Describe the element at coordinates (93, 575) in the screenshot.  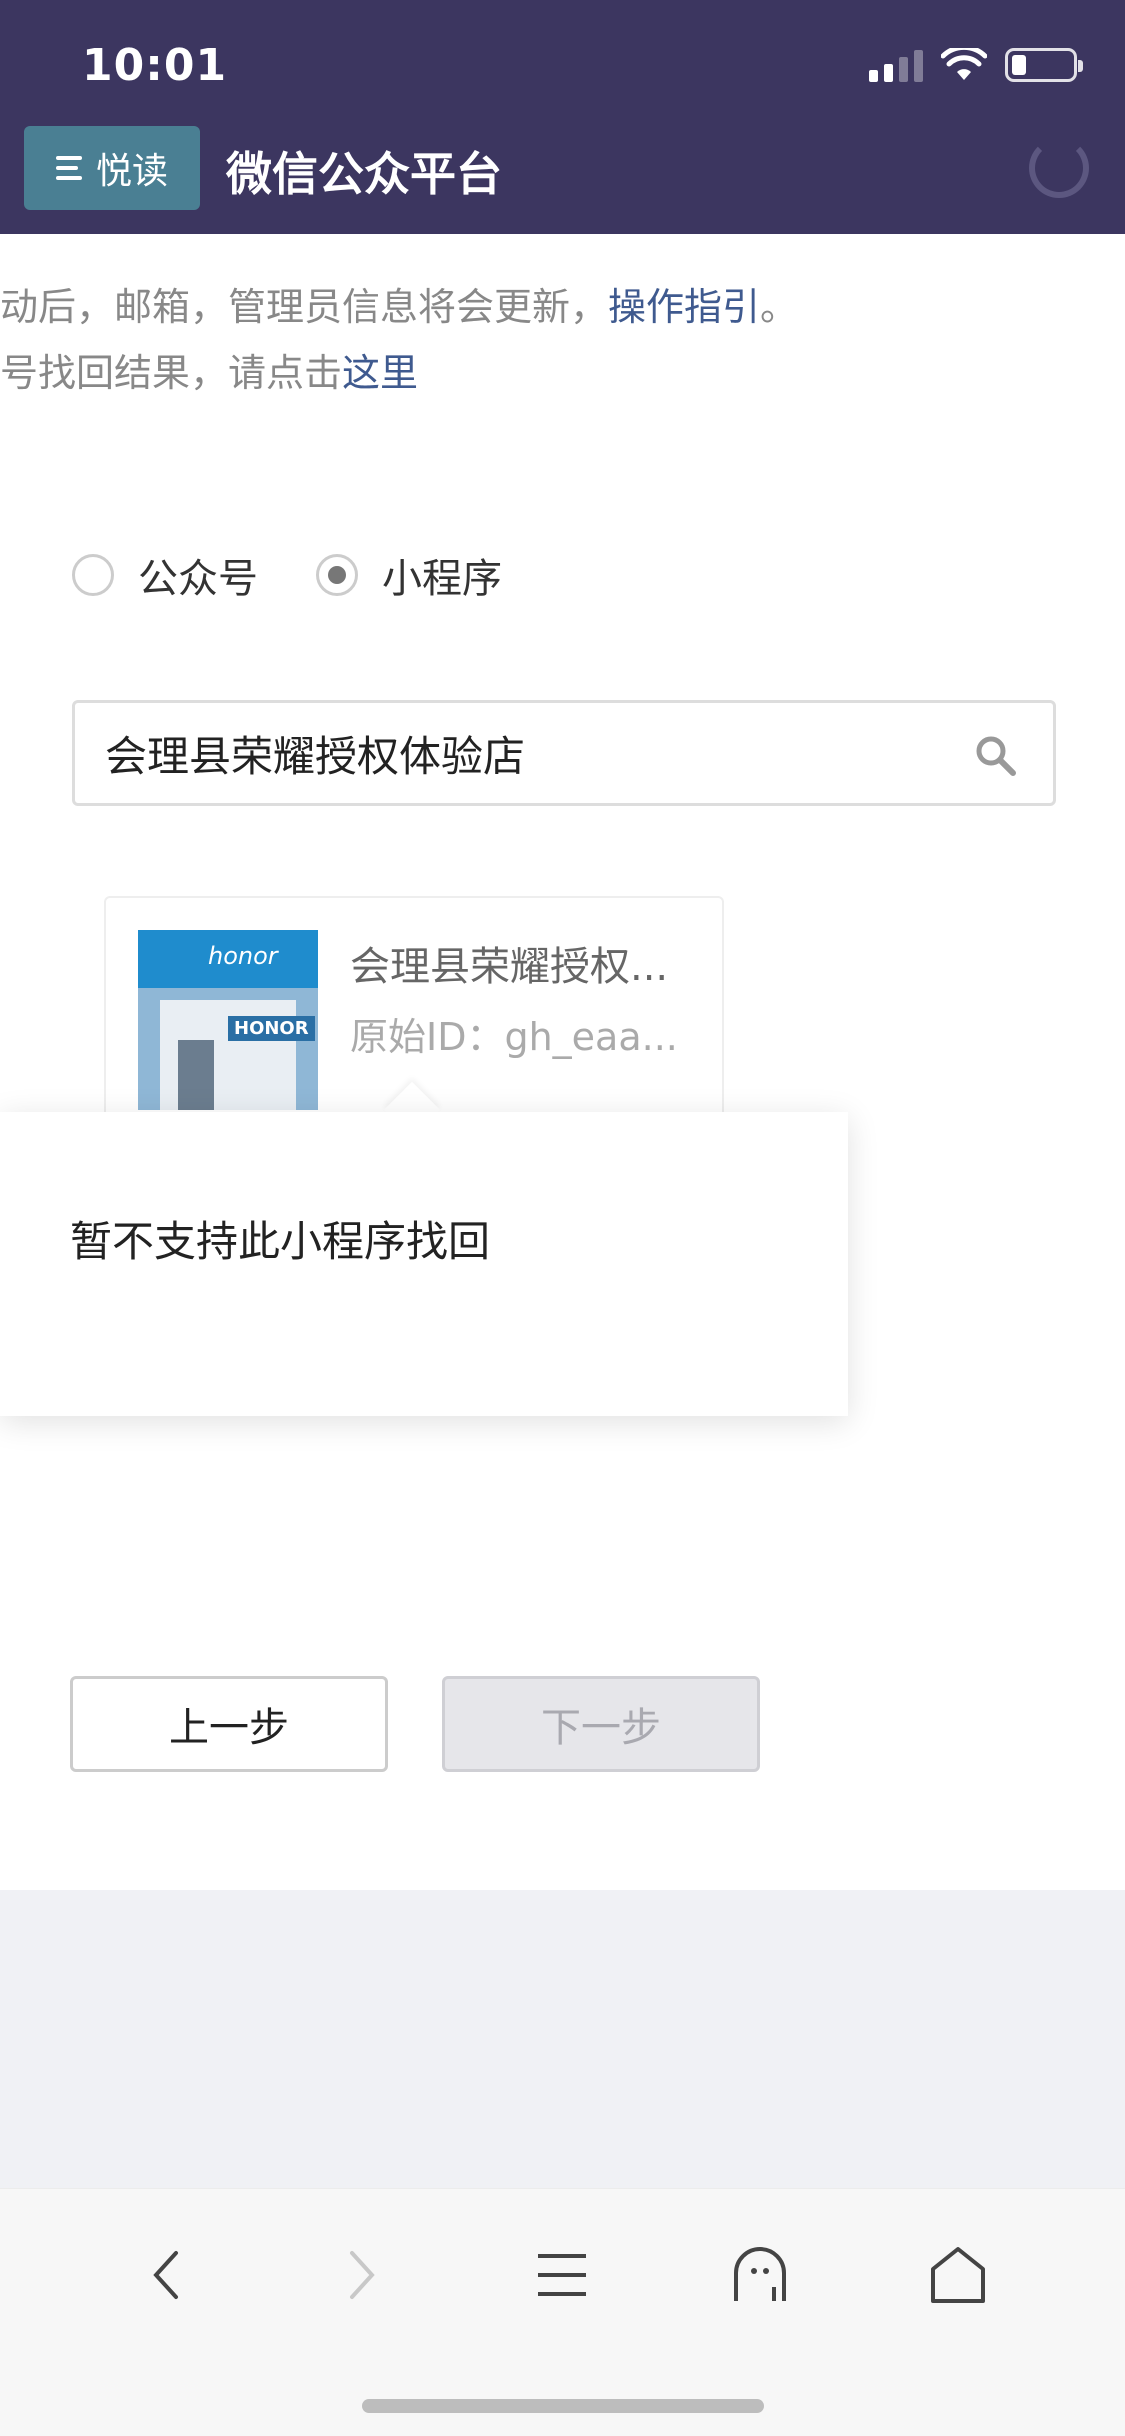
I see `radio-official-account` at that location.